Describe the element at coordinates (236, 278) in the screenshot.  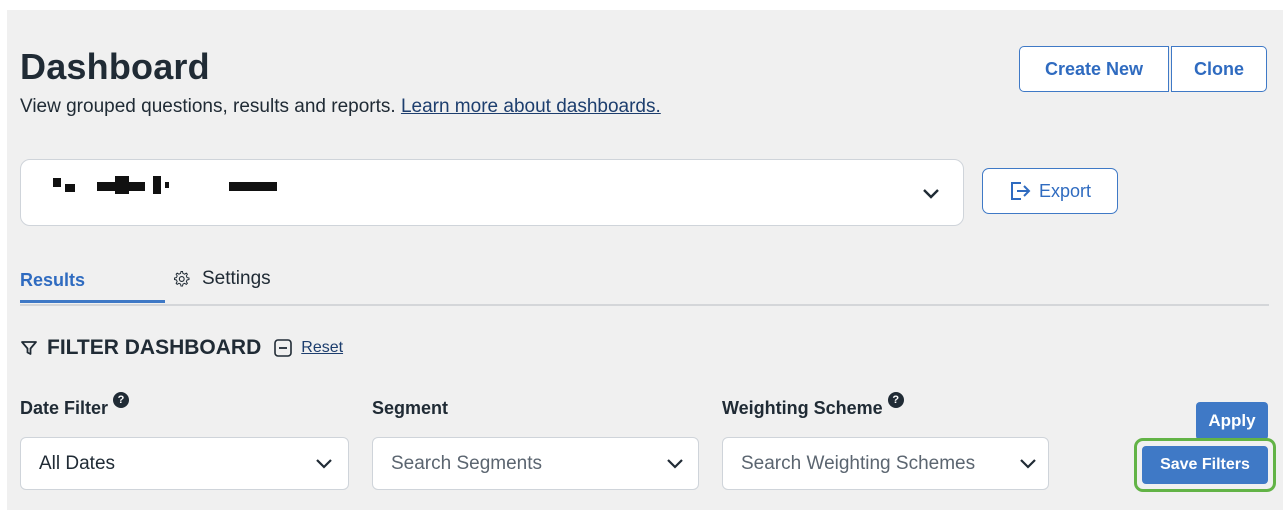
I see `tab-settings-label: Settings` at that location.